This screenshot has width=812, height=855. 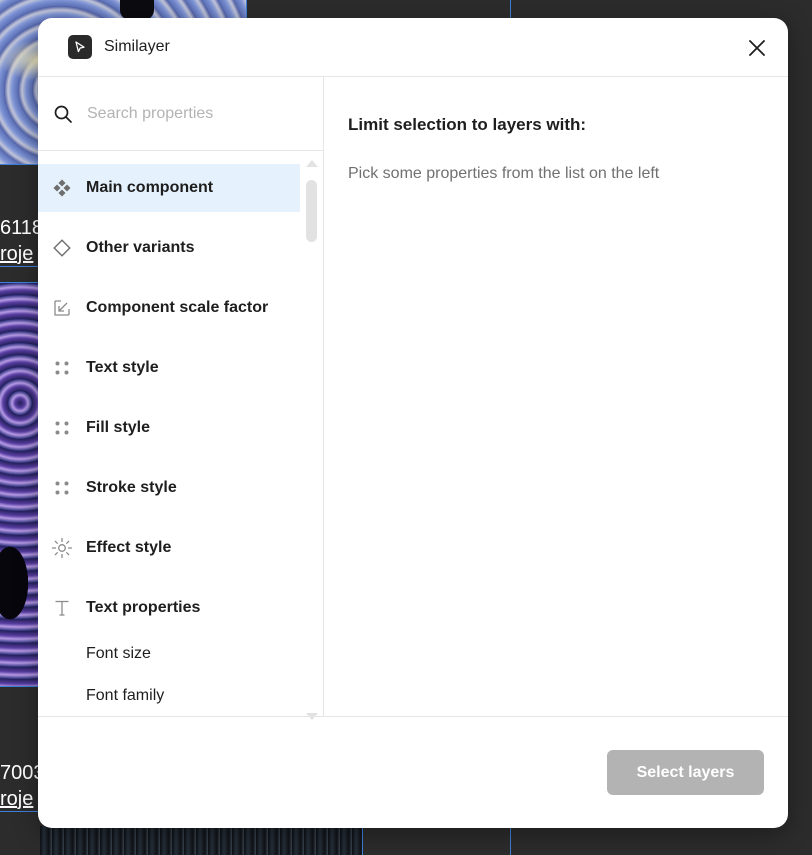 I want to click on component-icon, so click(x=62, y=188).